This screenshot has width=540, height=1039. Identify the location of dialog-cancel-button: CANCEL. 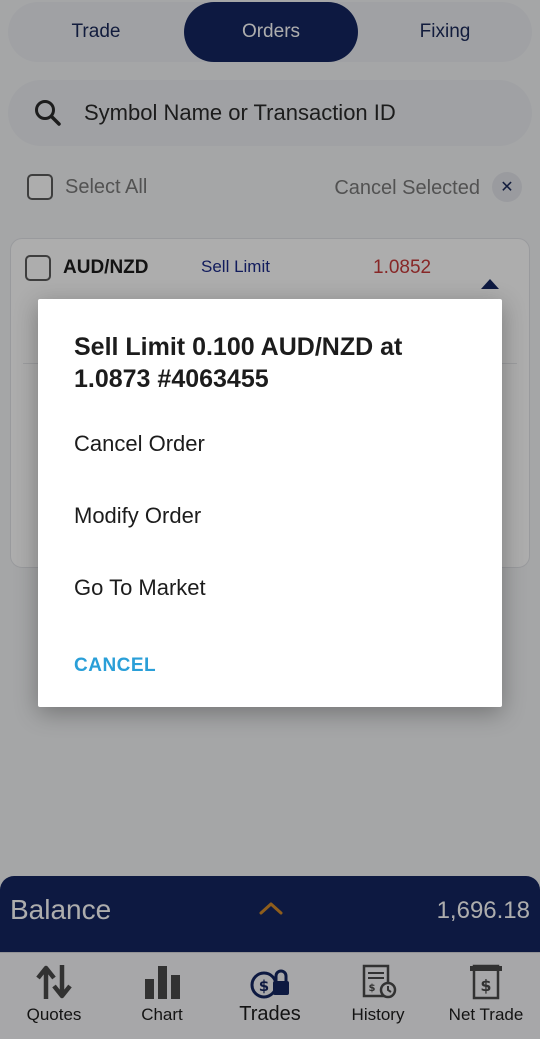
(115, 666).